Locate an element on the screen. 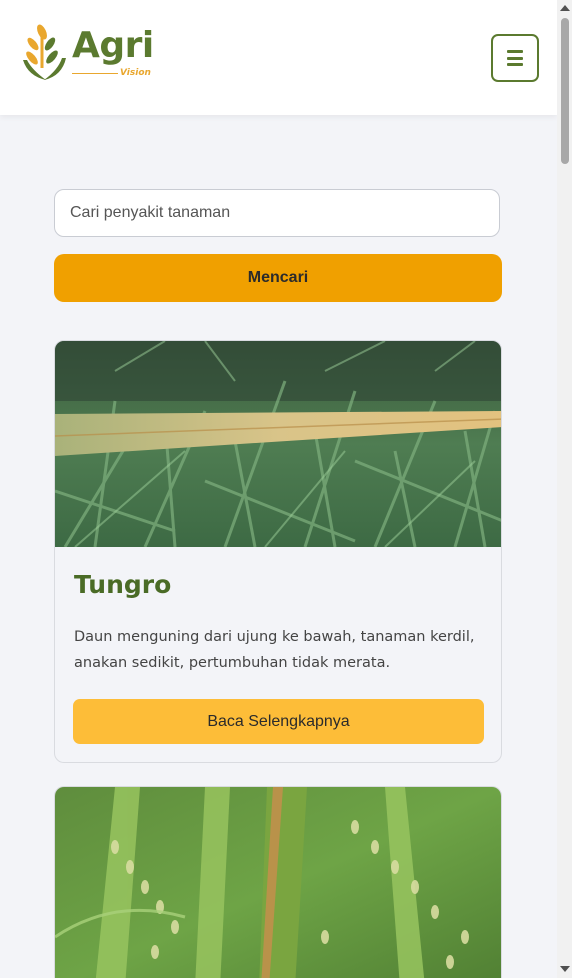 This screenshot has width=572, height=978. menu-button is located at coordinates (515, 58).